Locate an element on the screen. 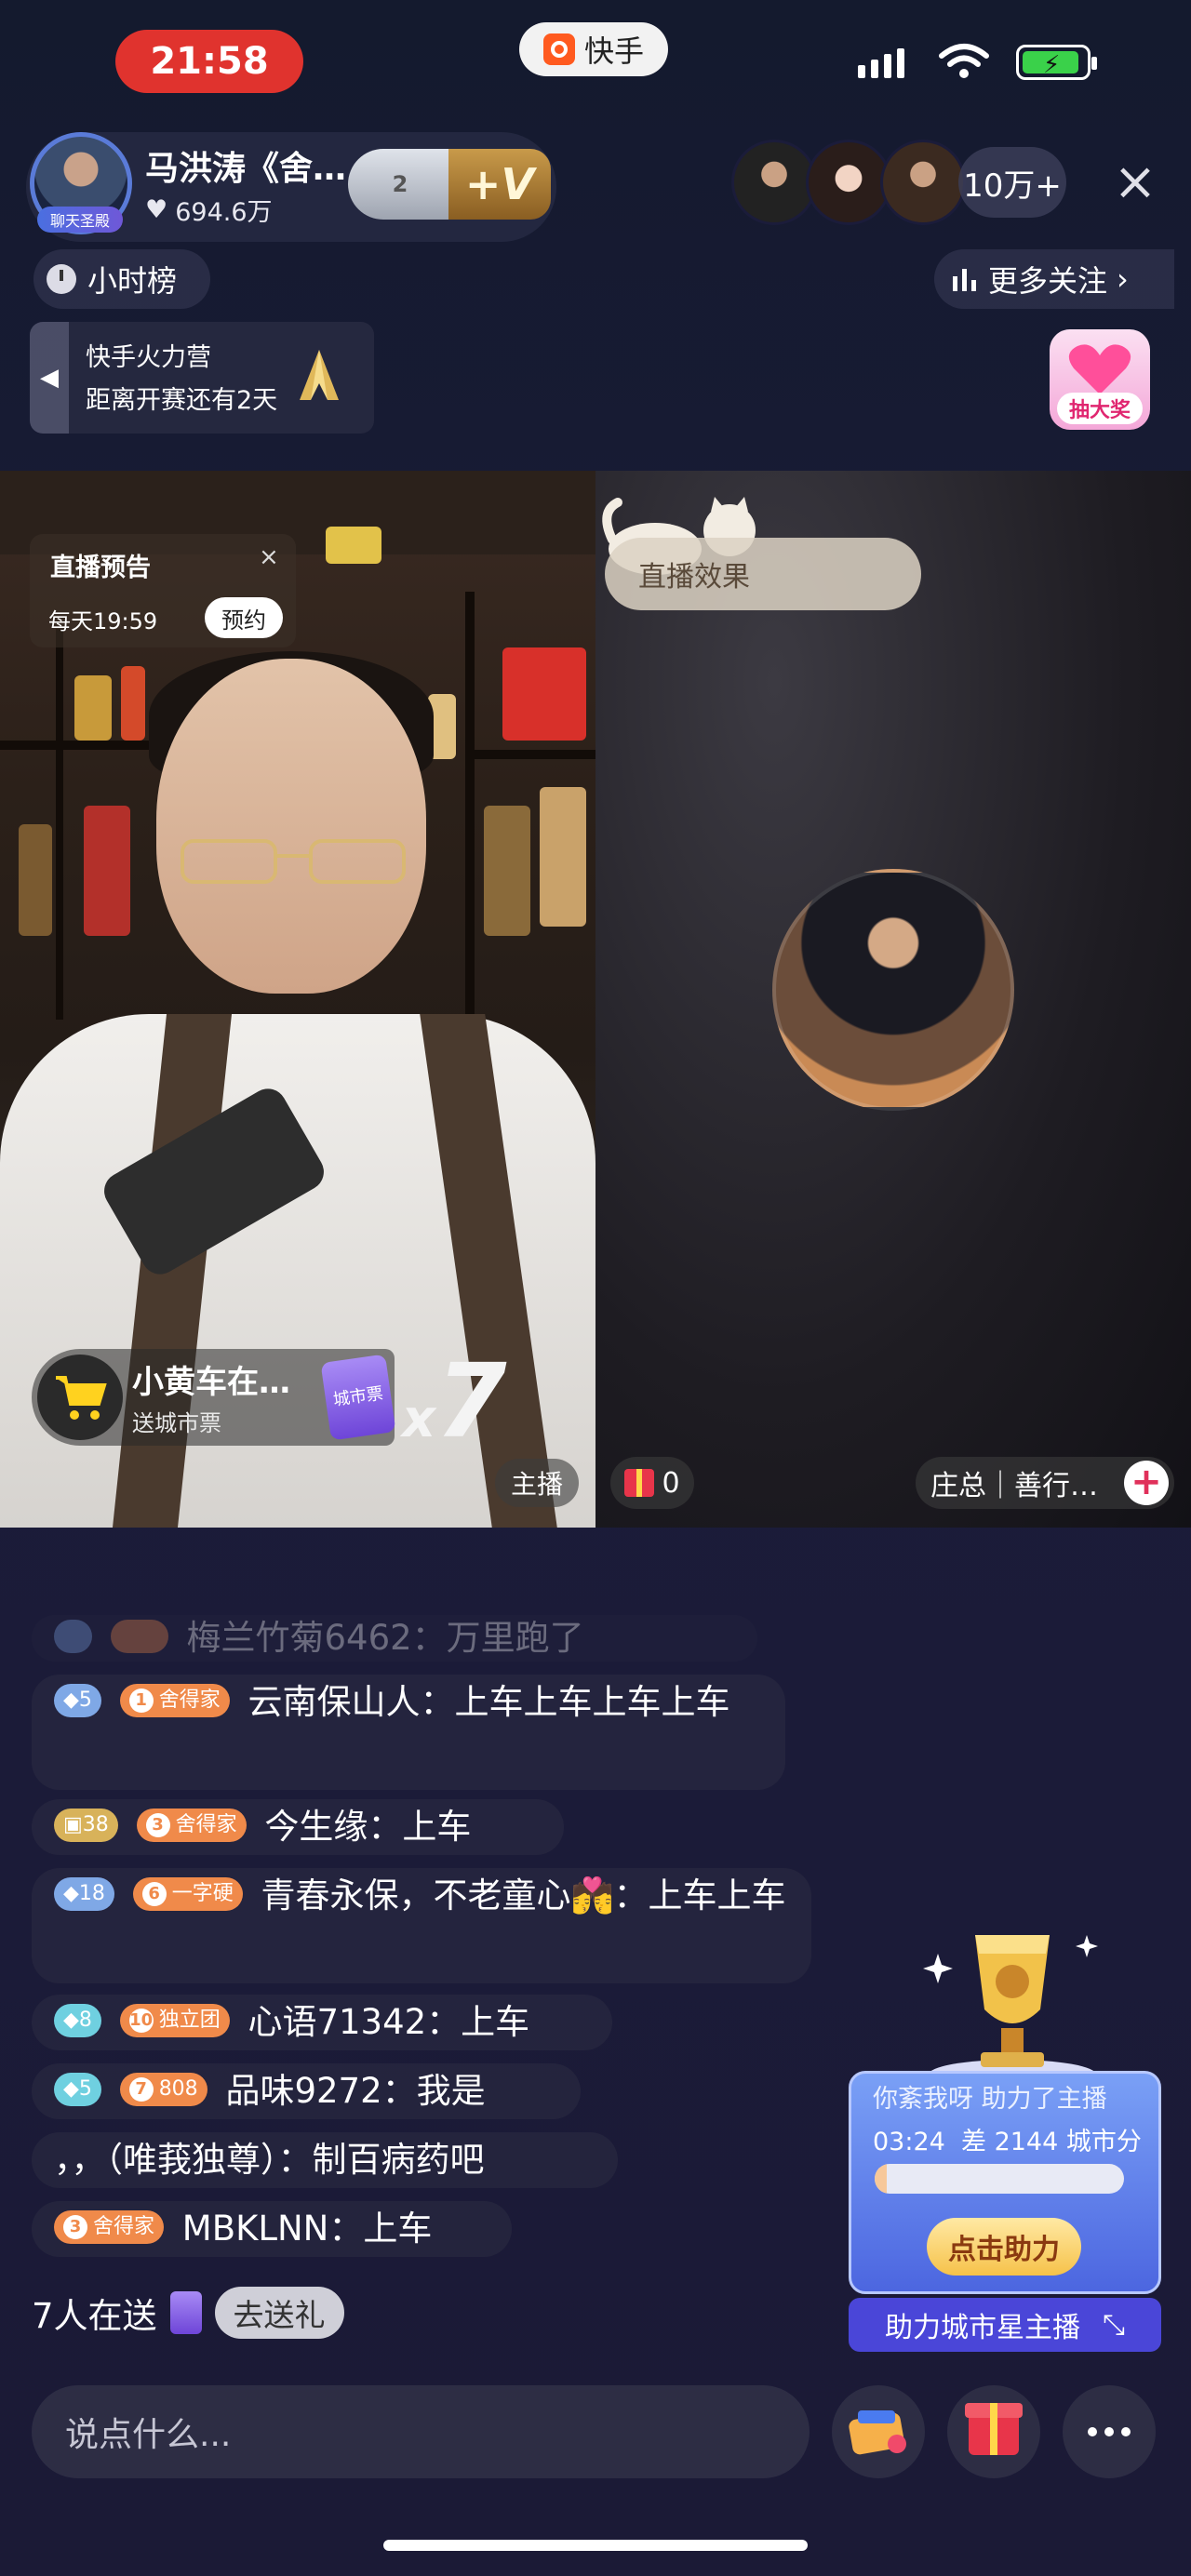 The width and height of the screenshot is (1191, 2576). cellular-signal-icon is located at coordinates (881, 63).